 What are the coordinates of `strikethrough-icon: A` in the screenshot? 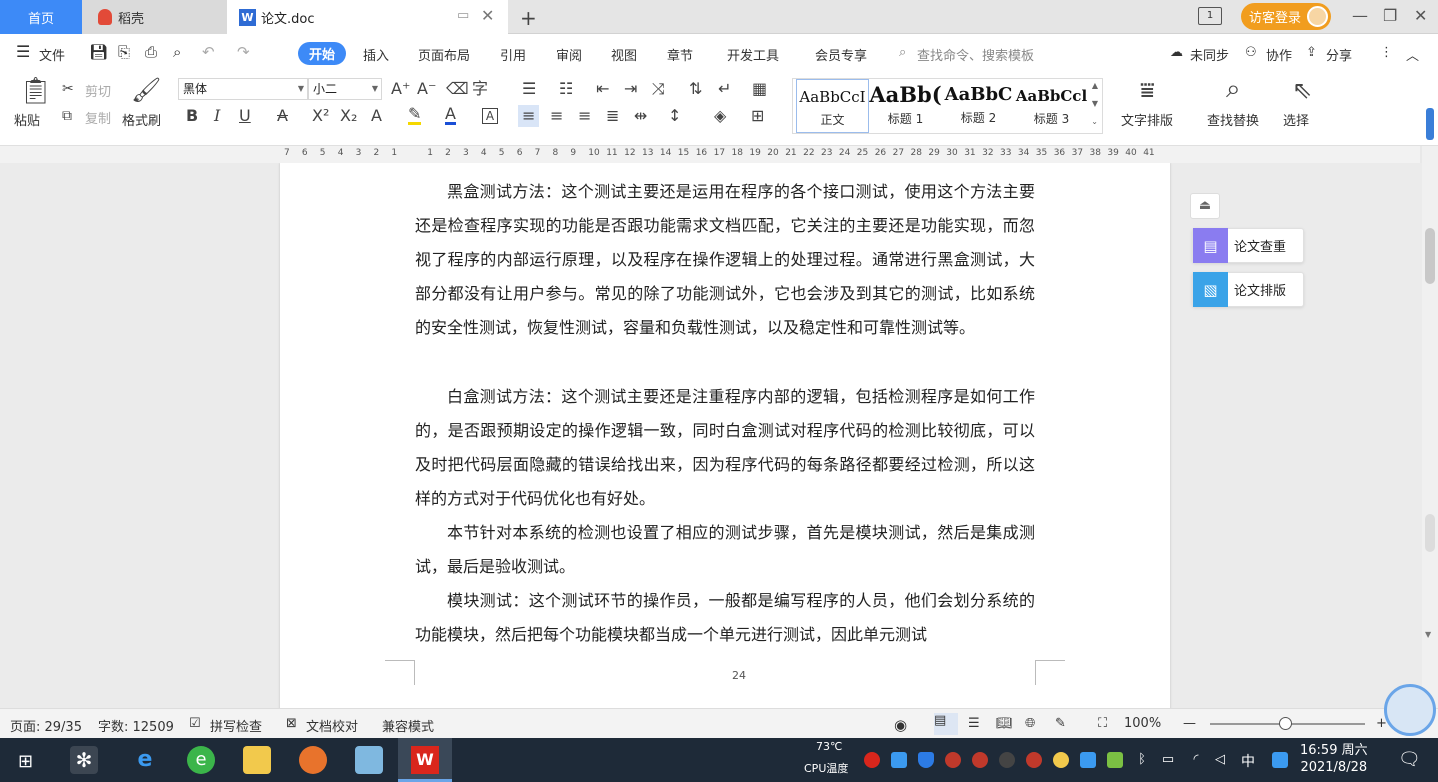 It's located at (282, 116).